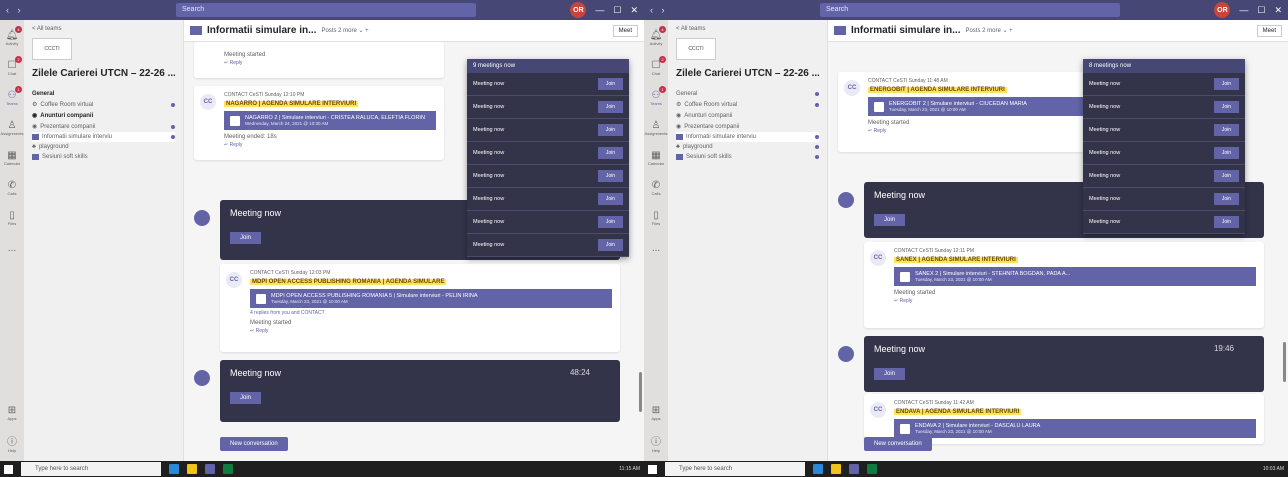  Describe the element at coordinates (431, 313) in the screenshot. I see `replies-count: 4 replies from you and CONTACT` at that location.